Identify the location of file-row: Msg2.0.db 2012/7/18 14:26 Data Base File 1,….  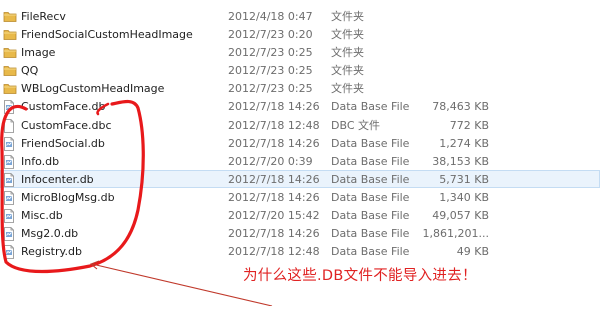
(300, 233).